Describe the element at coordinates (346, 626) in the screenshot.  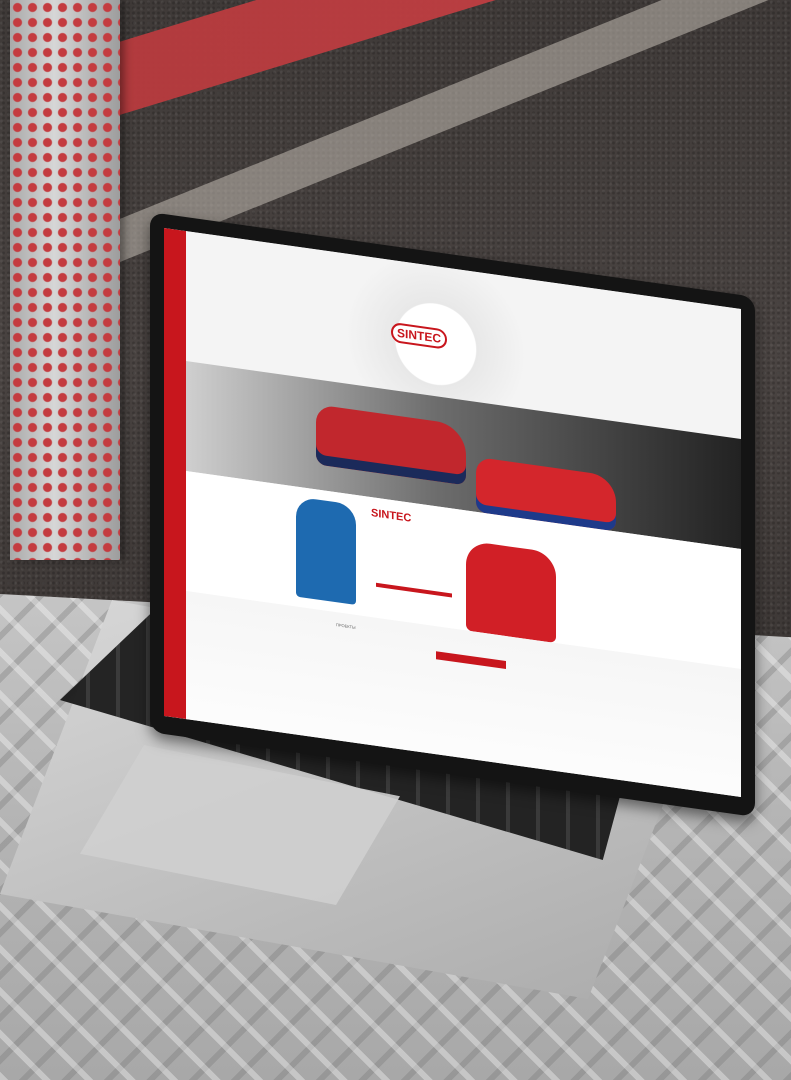
I see `section-label: ПРОЕКТЫ` at that location.